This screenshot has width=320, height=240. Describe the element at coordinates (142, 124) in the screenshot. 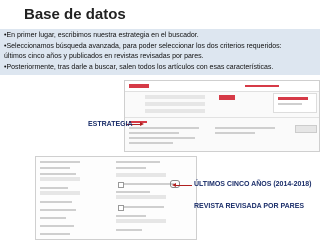

I see `strategy-arrow-head` at that location.